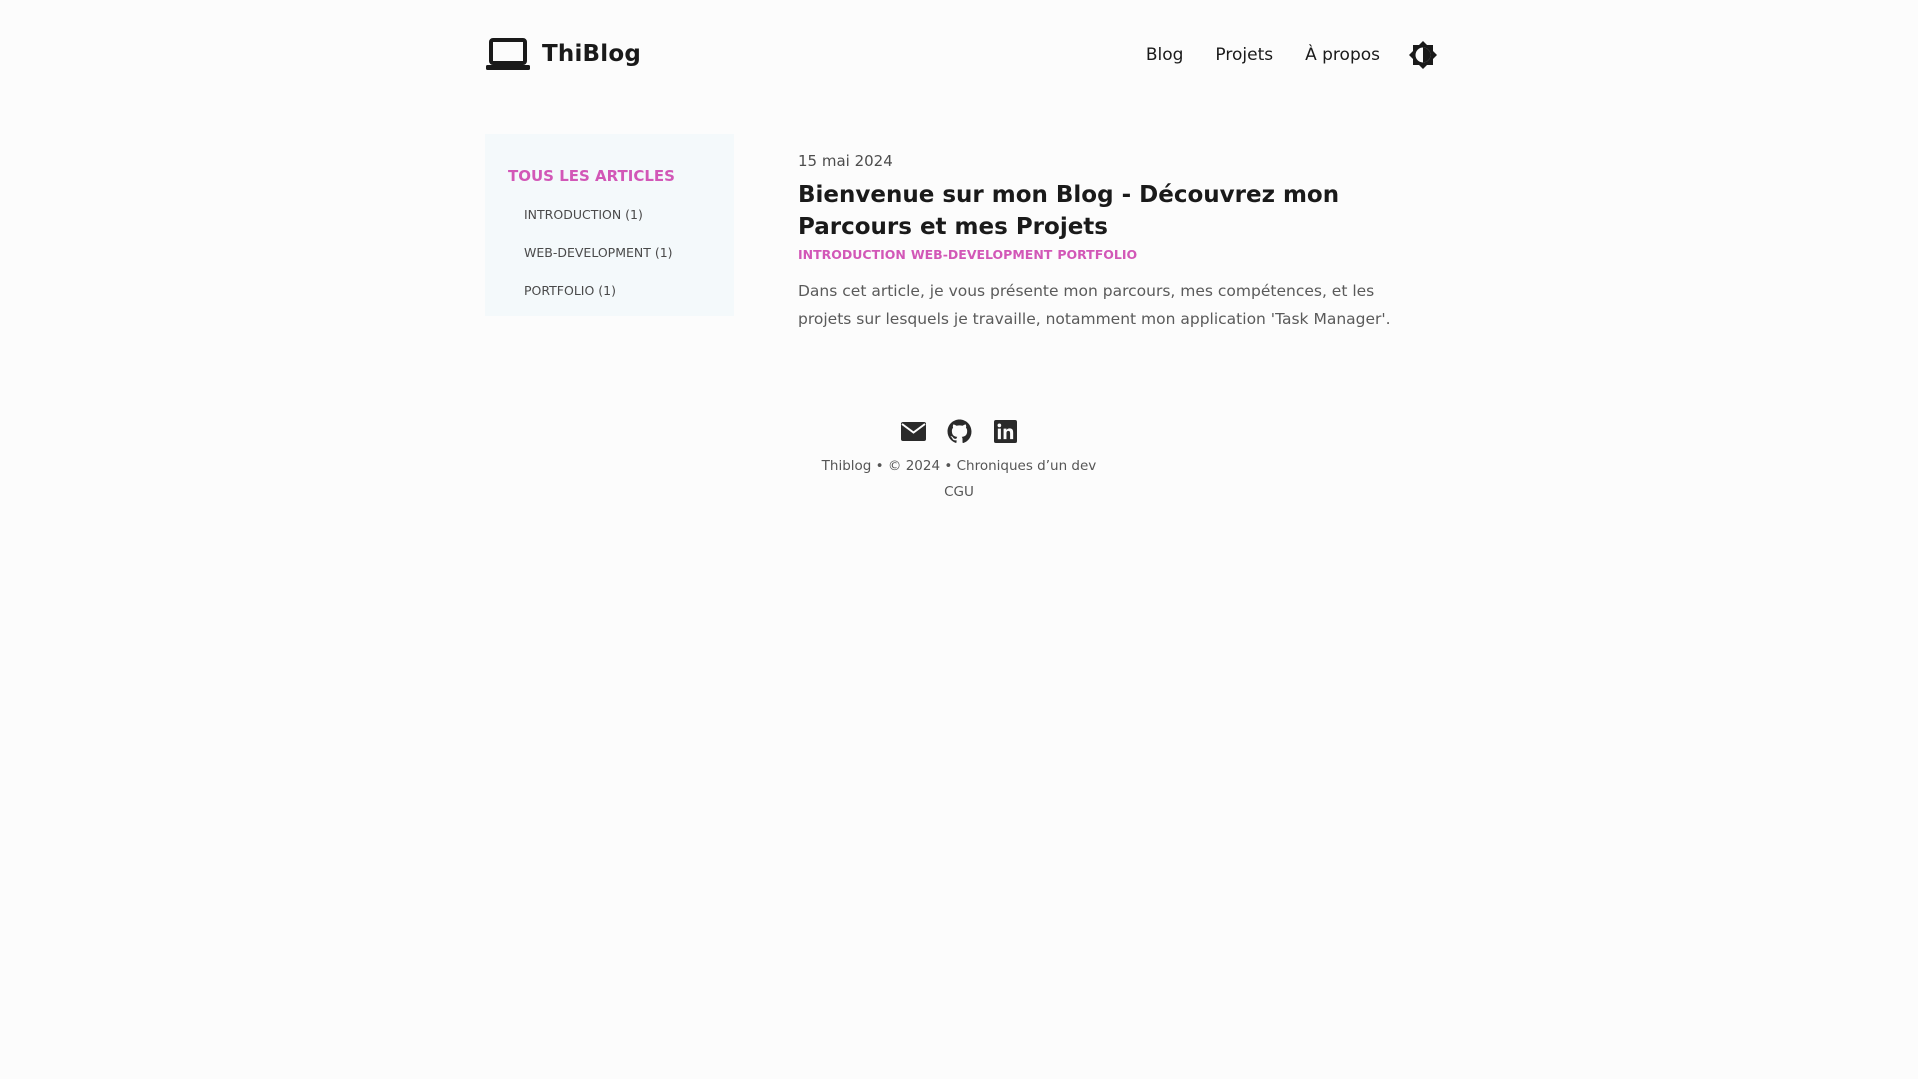 Image resolution: width=1918 pixels, height=1079 pixels. What do you see at coordinates (852, 254) in the screenshot?
I see `post-tag-introduction: INTRODUCTION` at bounding box center [852, 254].